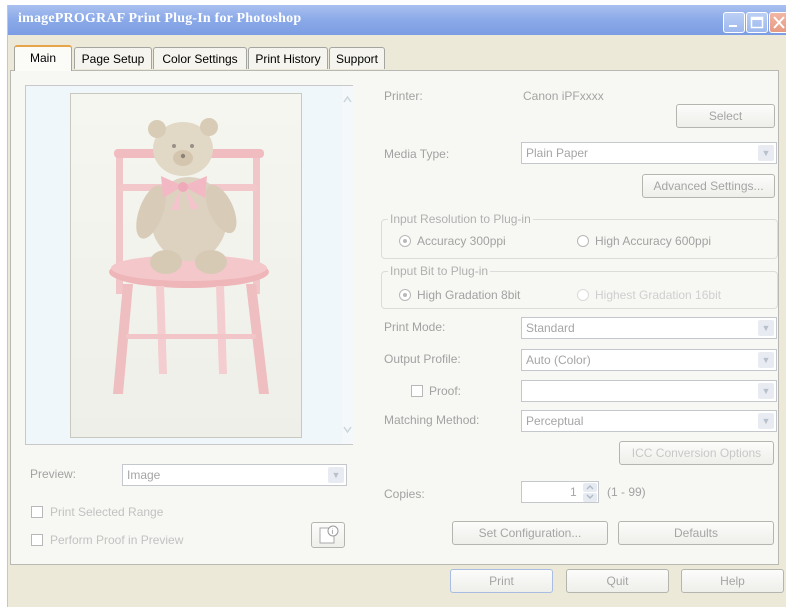 The image size is (786, 607). I want to click on info-icon: i, so click(329, 534).